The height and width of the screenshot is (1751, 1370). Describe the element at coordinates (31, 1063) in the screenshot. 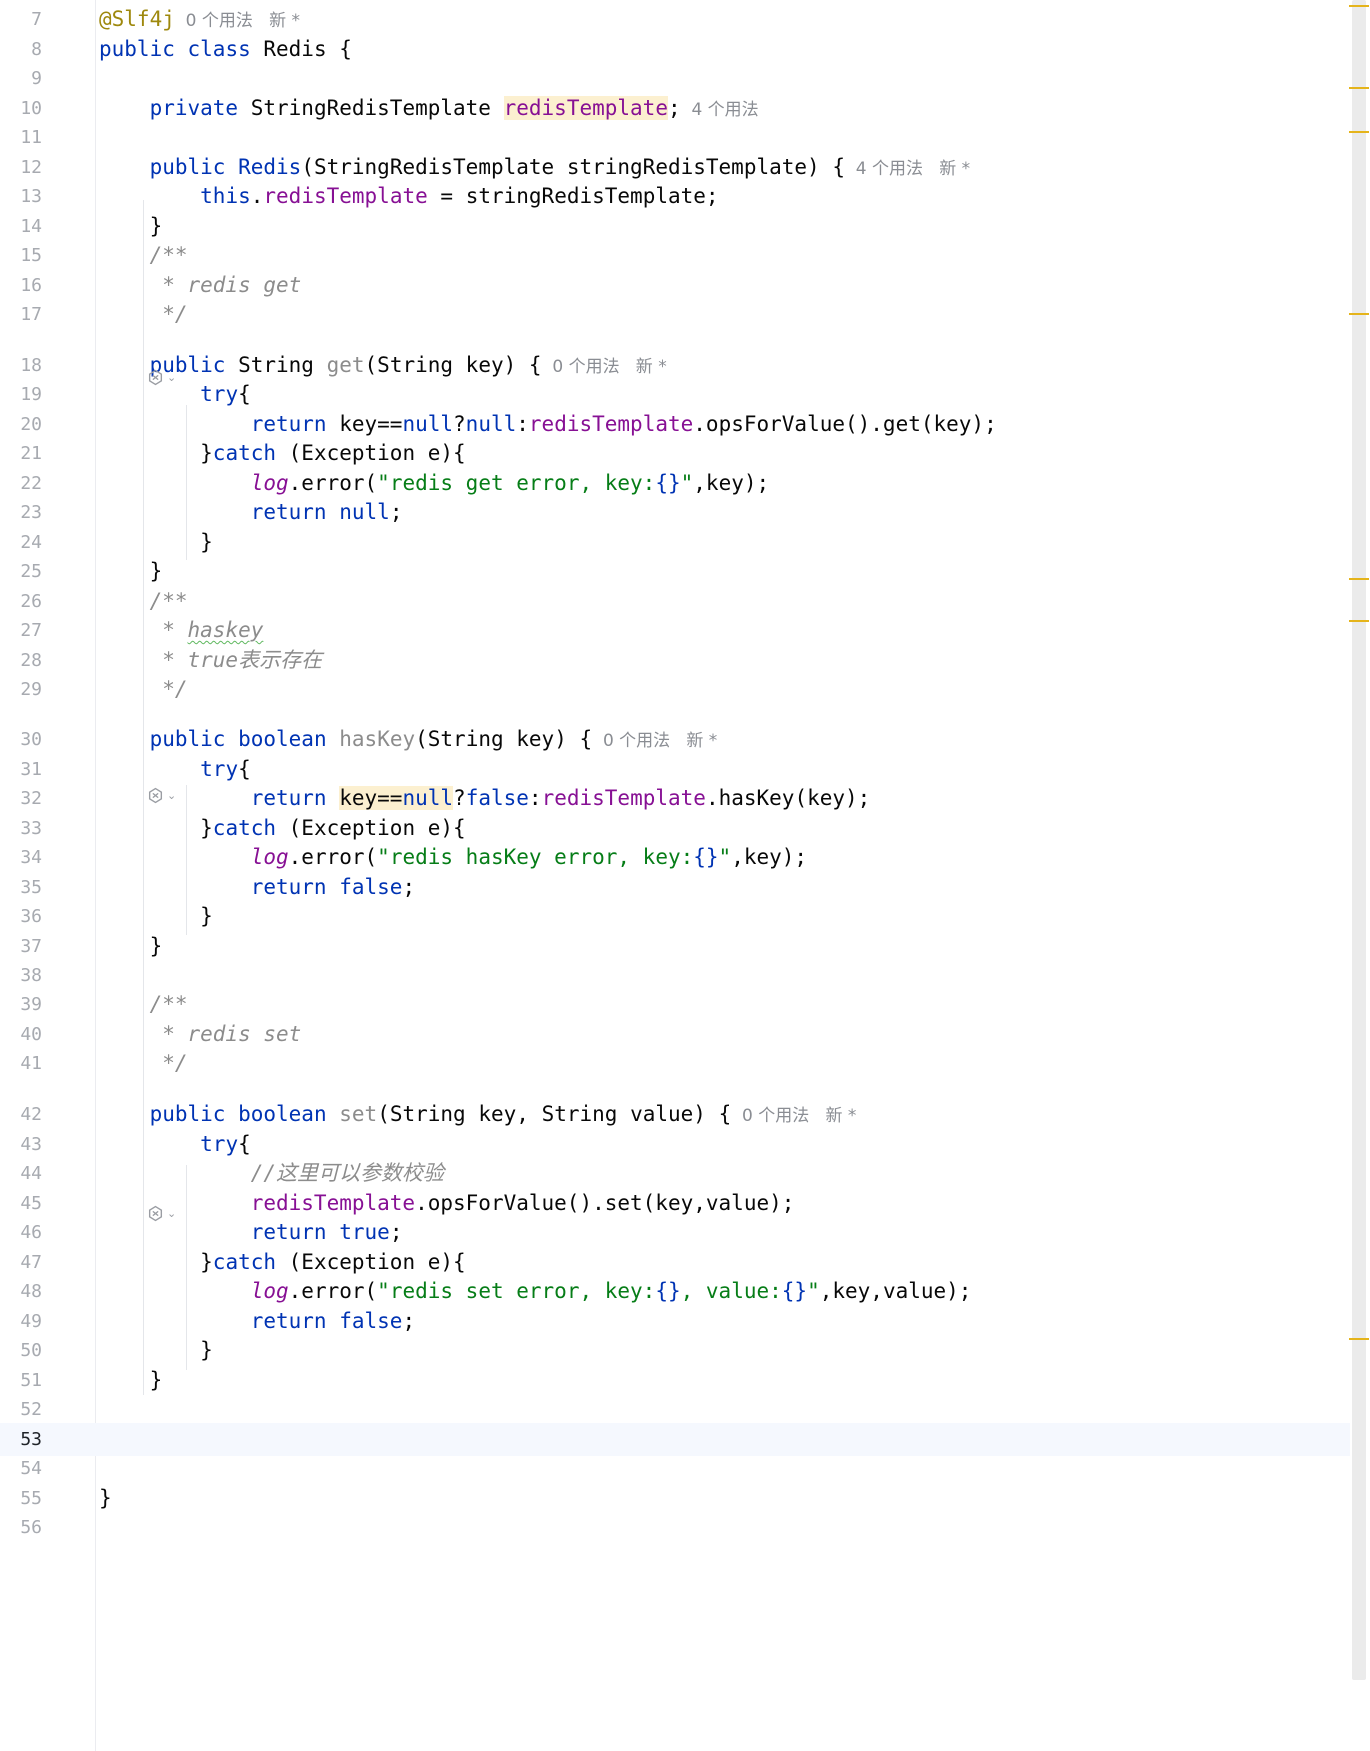

I see `line-number: 41` at that location.